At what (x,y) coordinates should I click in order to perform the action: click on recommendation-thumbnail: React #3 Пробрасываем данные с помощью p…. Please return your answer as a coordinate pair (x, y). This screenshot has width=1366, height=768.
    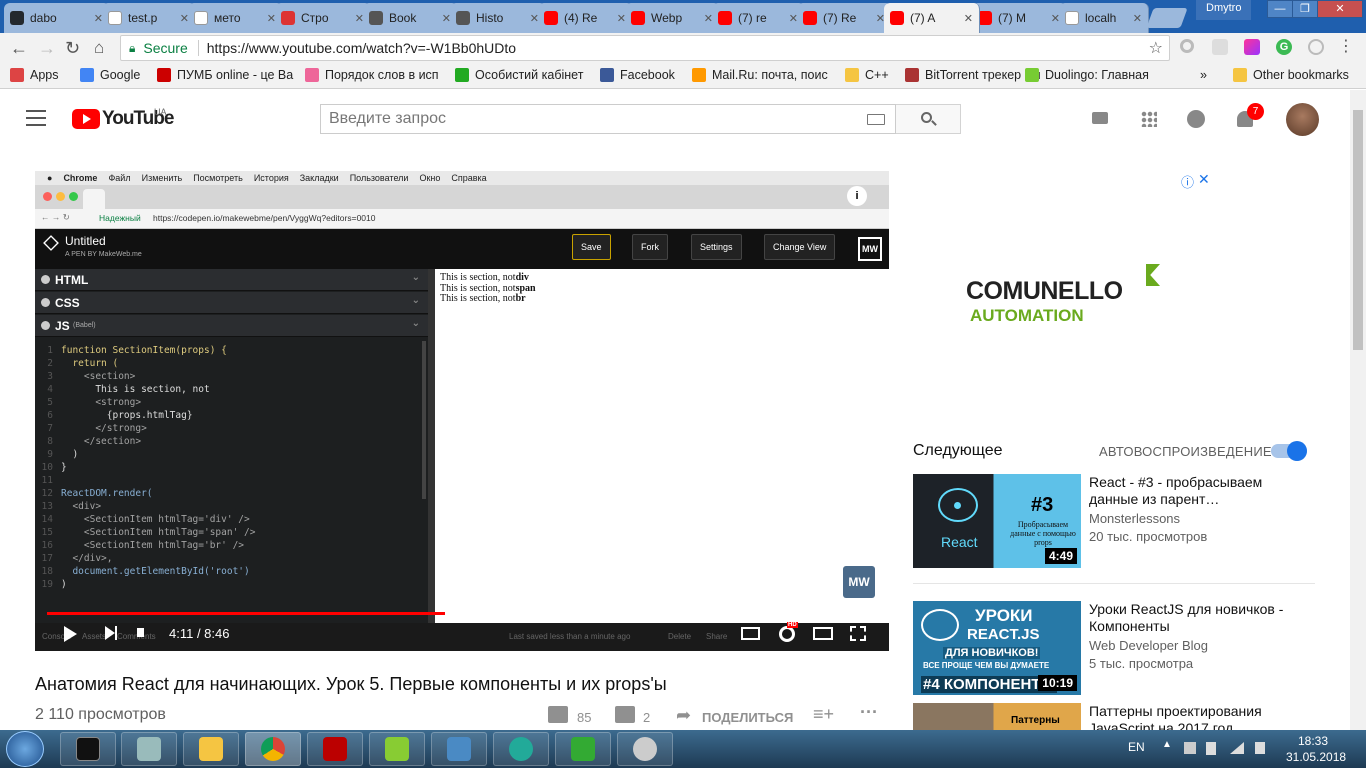
    Looking at the image, I should click on (997, 521).